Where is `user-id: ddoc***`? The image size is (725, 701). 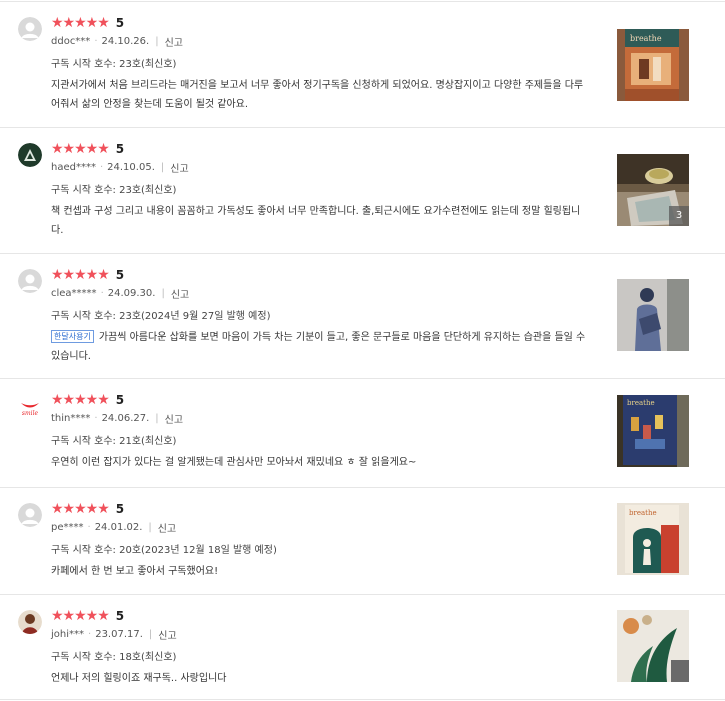 user-id: ddoc*** is located at coordinates (71, 41).